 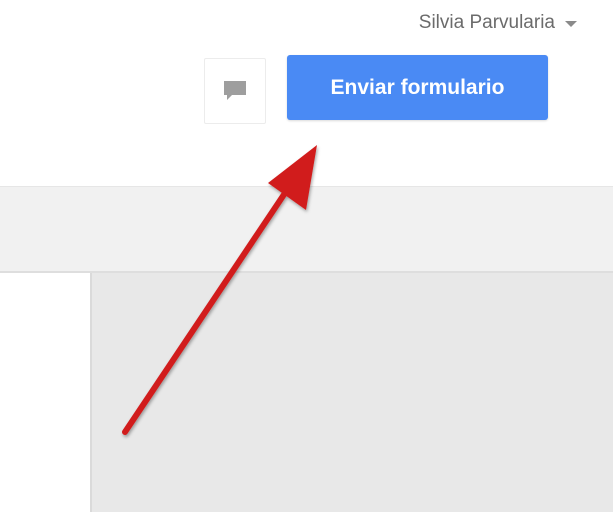 What do you see at coordinates (486, 22) in the screenshot?
I see `user-name: Silvia Parvularia` at bounding box center [486, 22].